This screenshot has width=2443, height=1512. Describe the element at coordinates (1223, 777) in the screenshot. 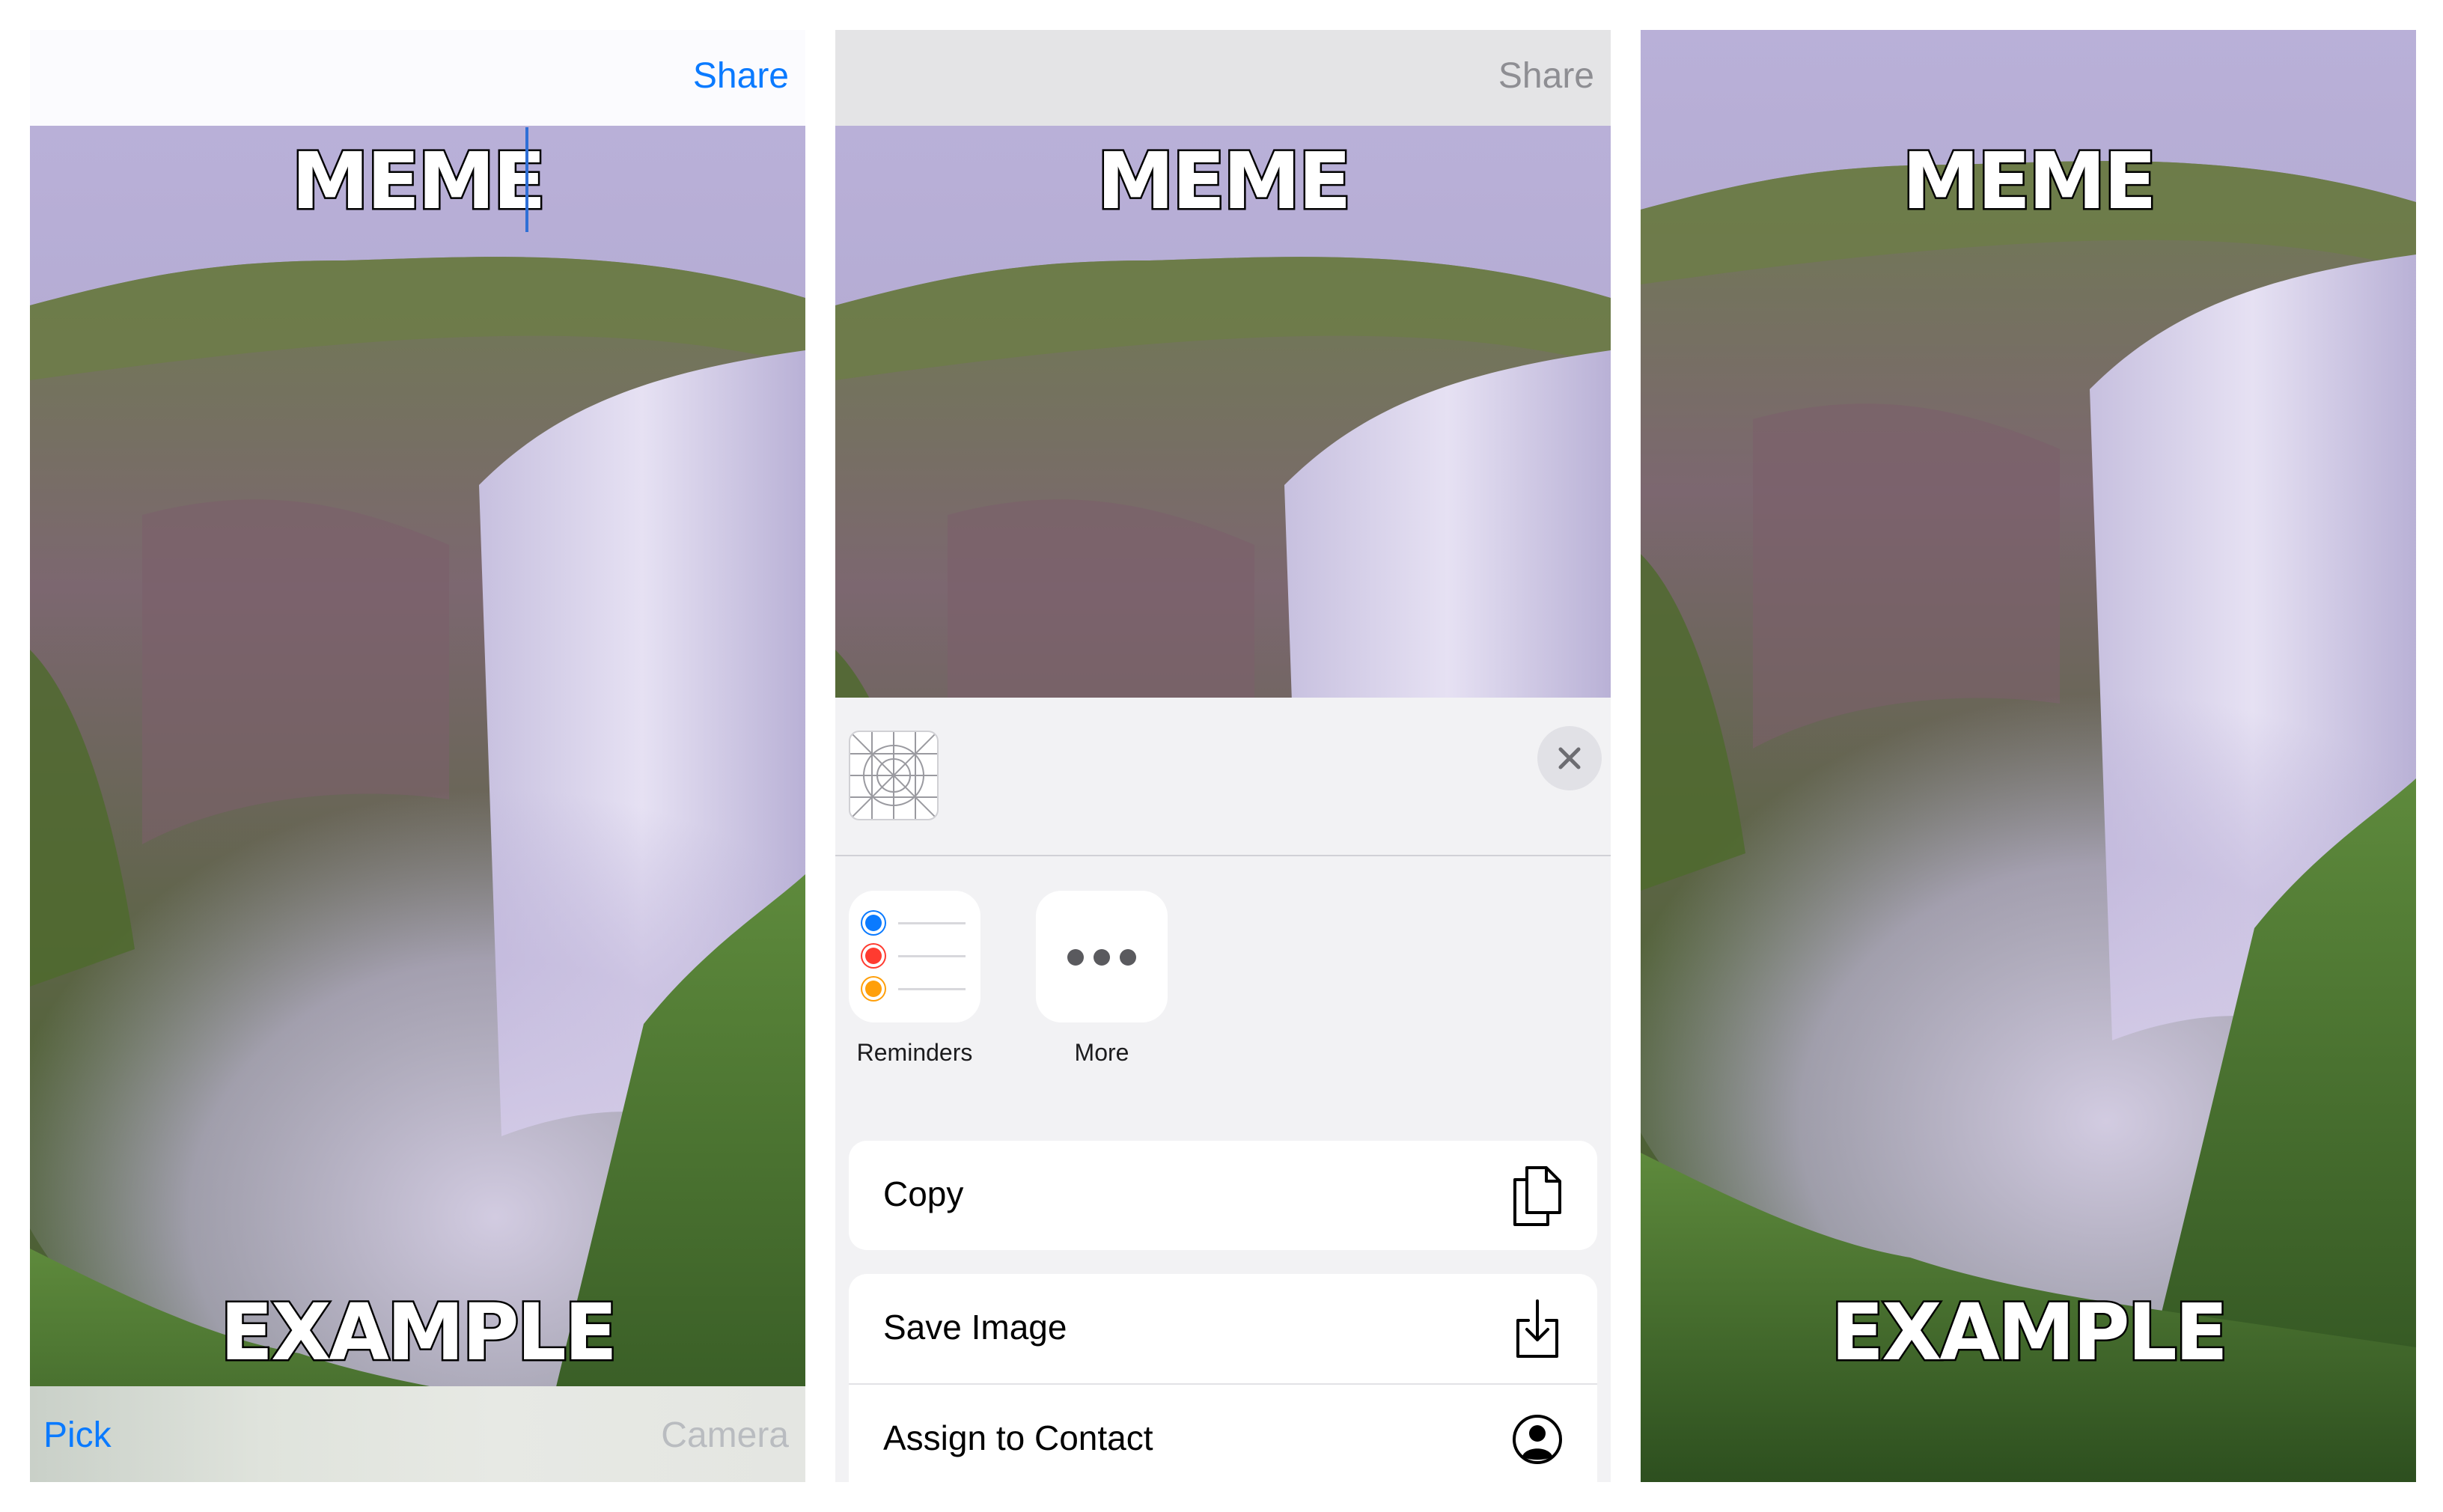

I see `share-sheet-header` at that location.